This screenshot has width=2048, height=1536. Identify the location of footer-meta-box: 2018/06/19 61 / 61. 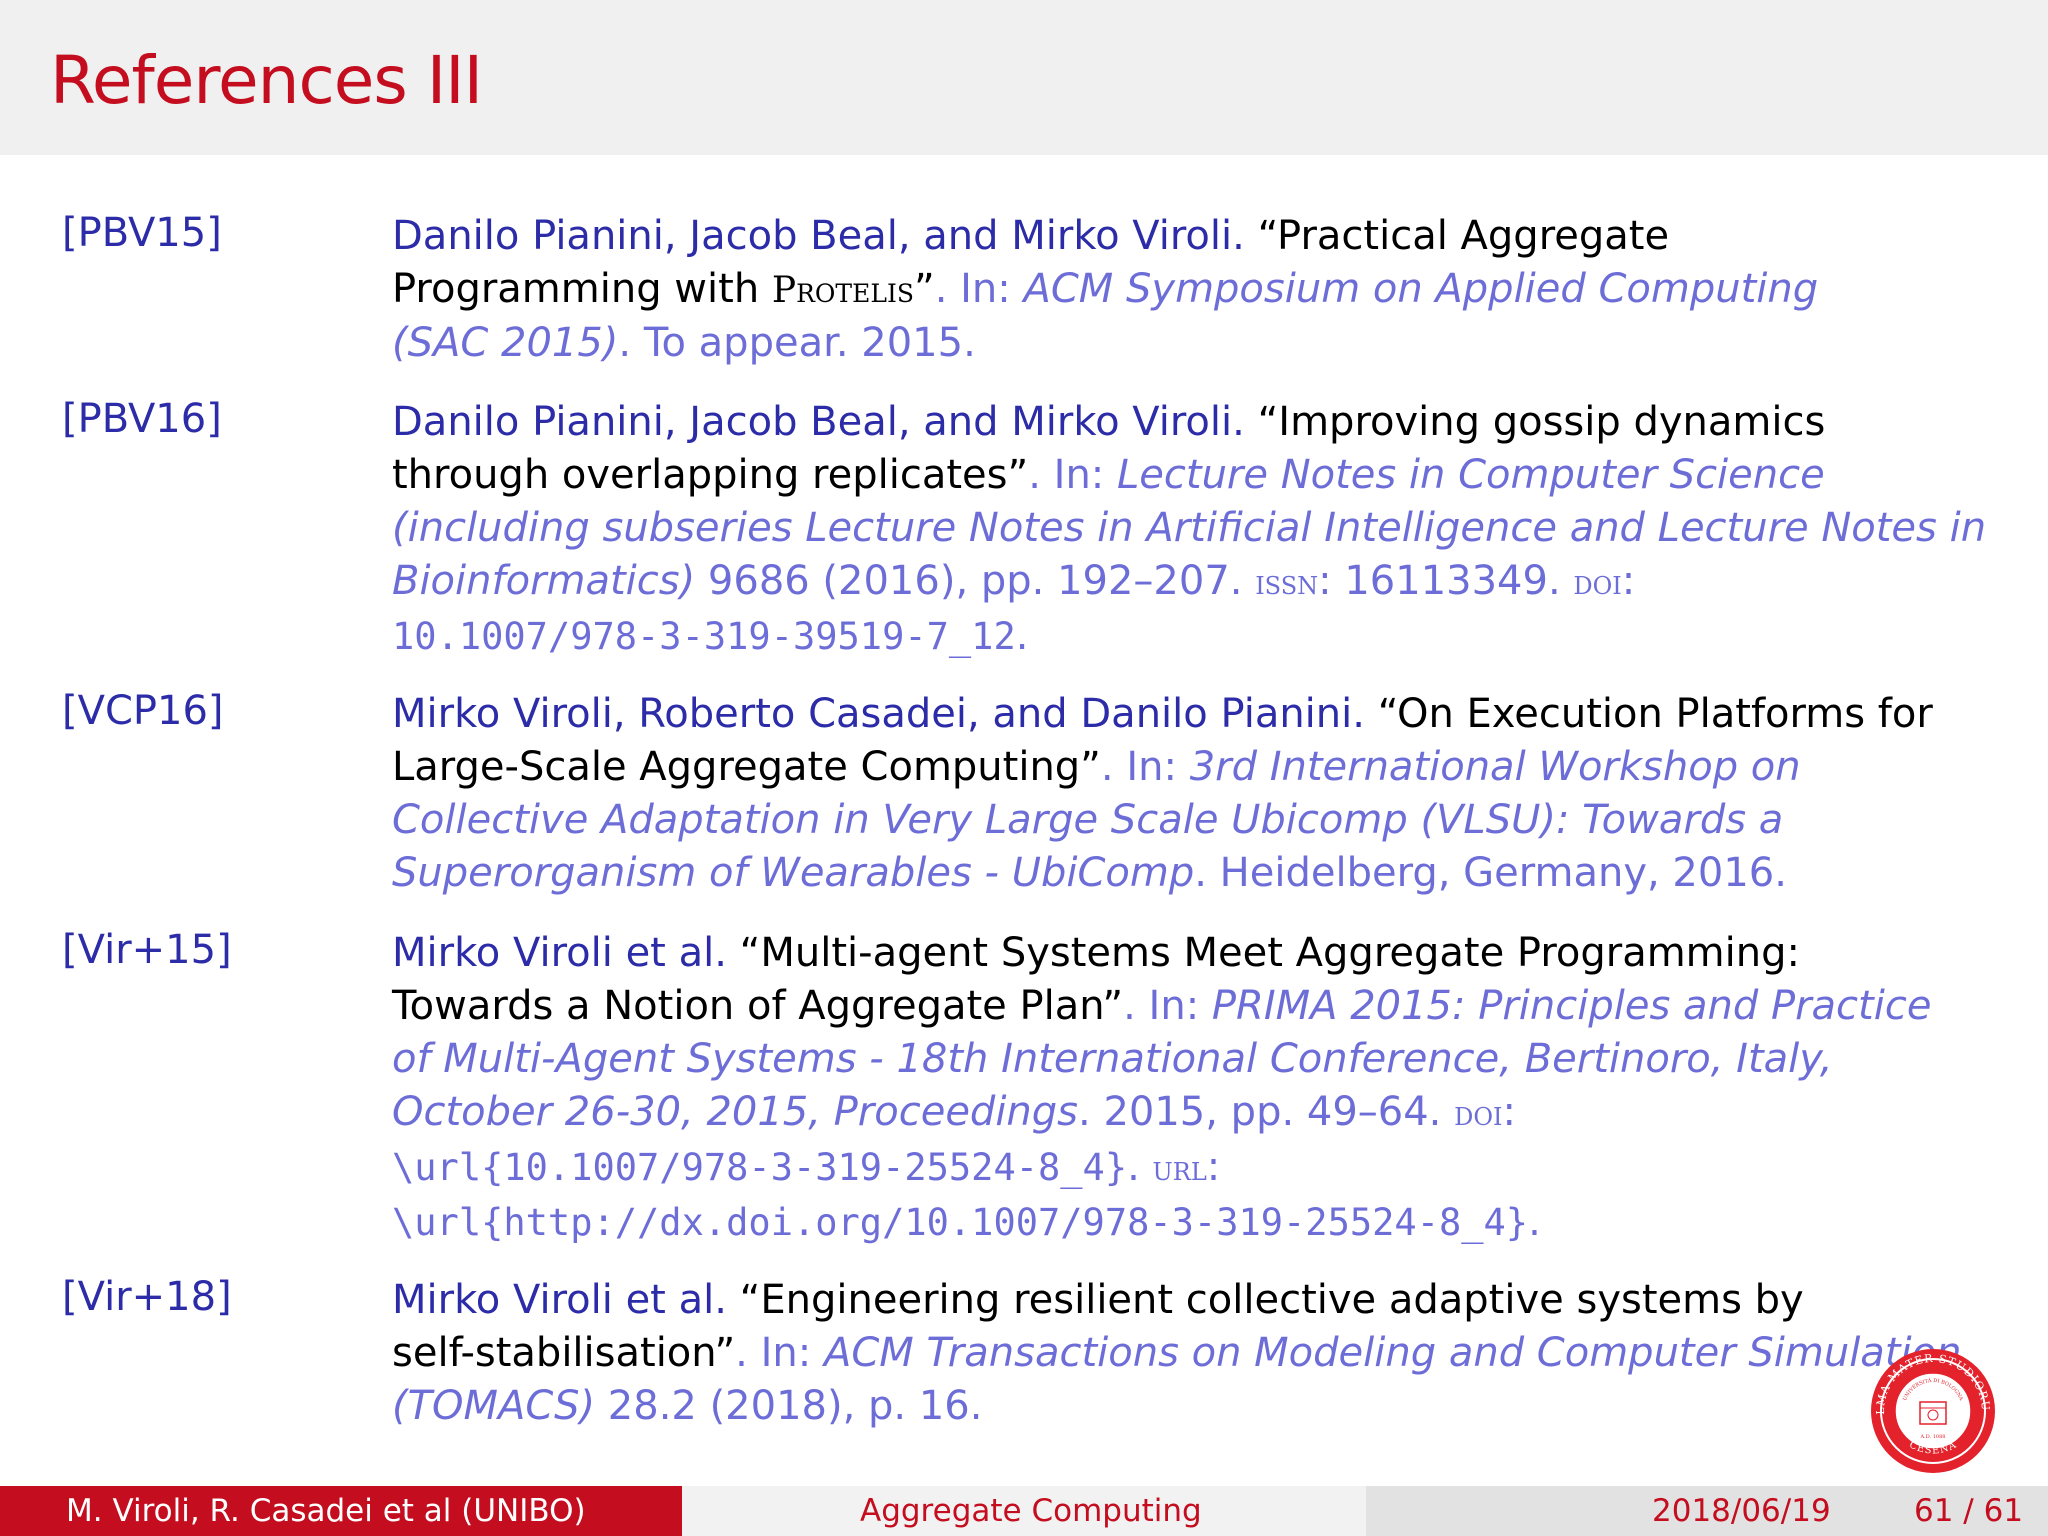
(1707, 1511).